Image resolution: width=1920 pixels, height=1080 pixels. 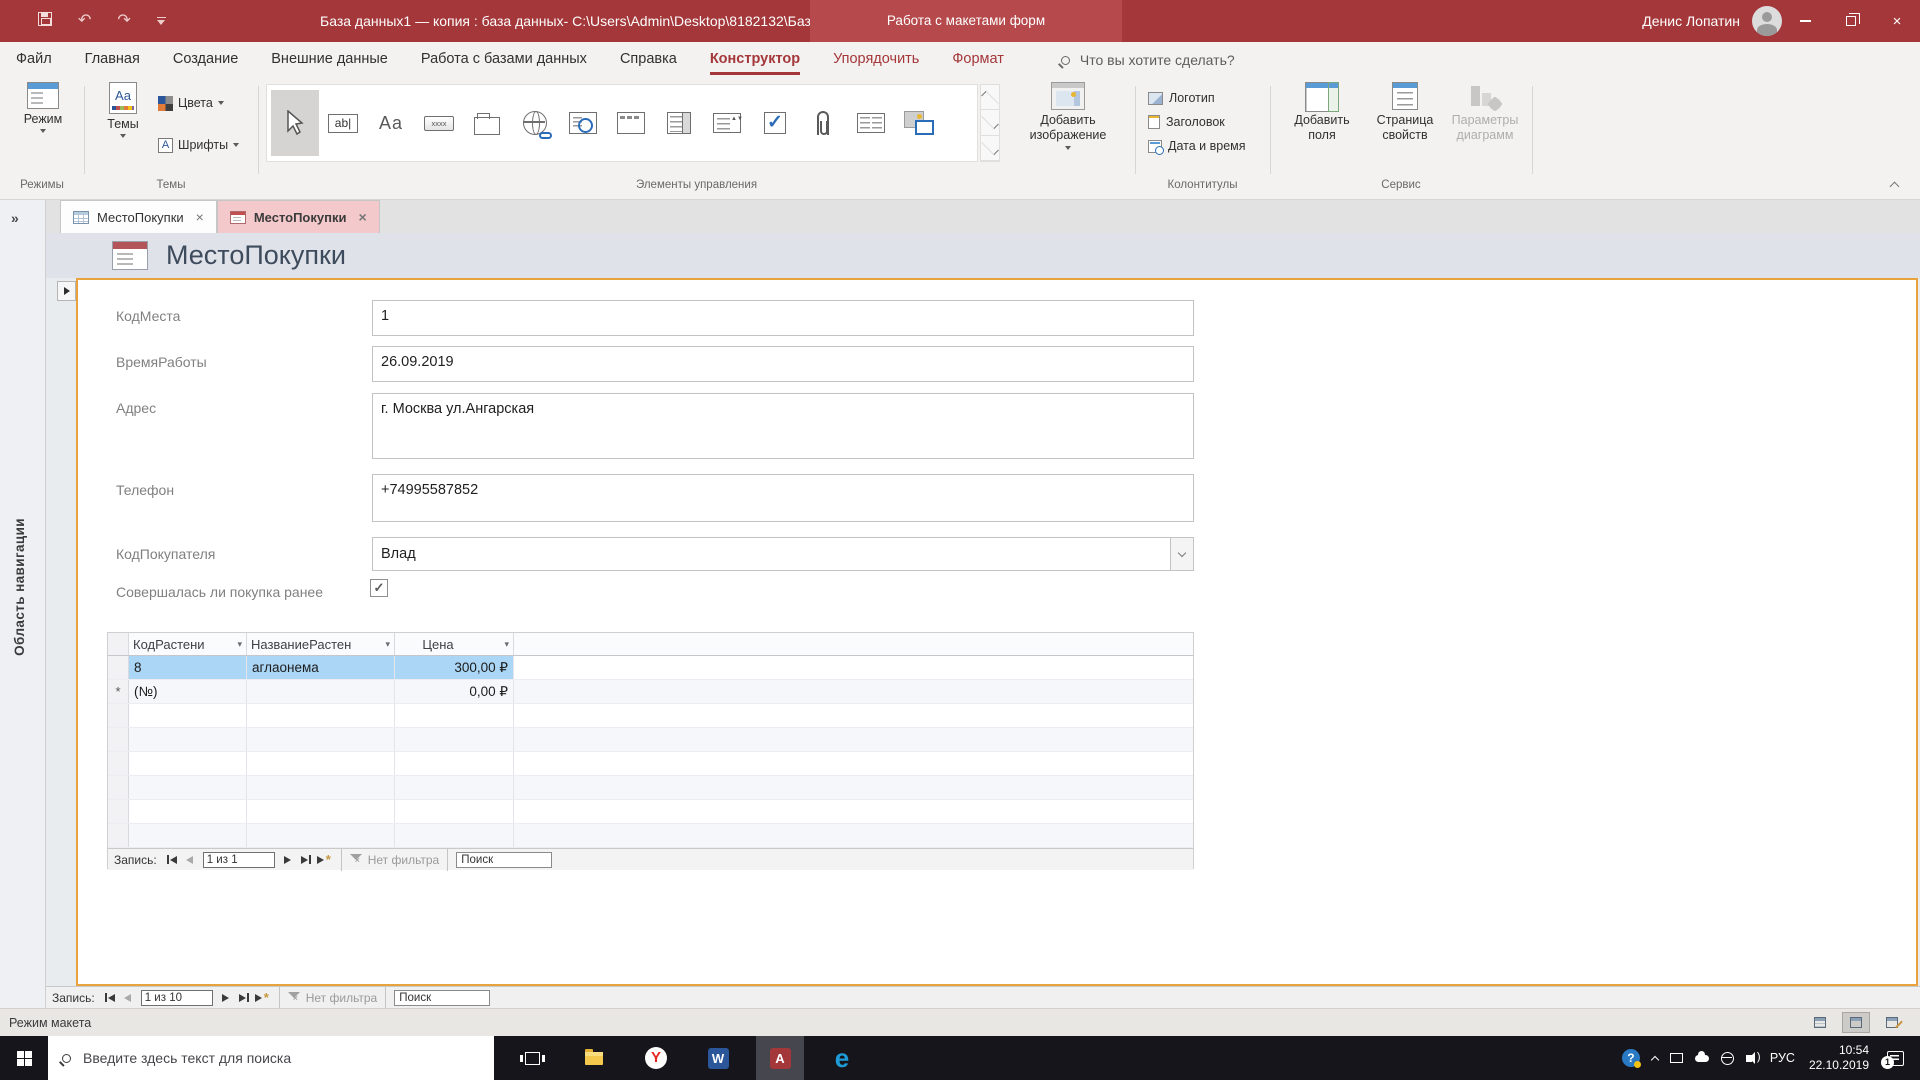 What do you see at coordinates (727, 123) in the screenshot?
I see `combobox-control-icon` at bounding box center [727, 123].